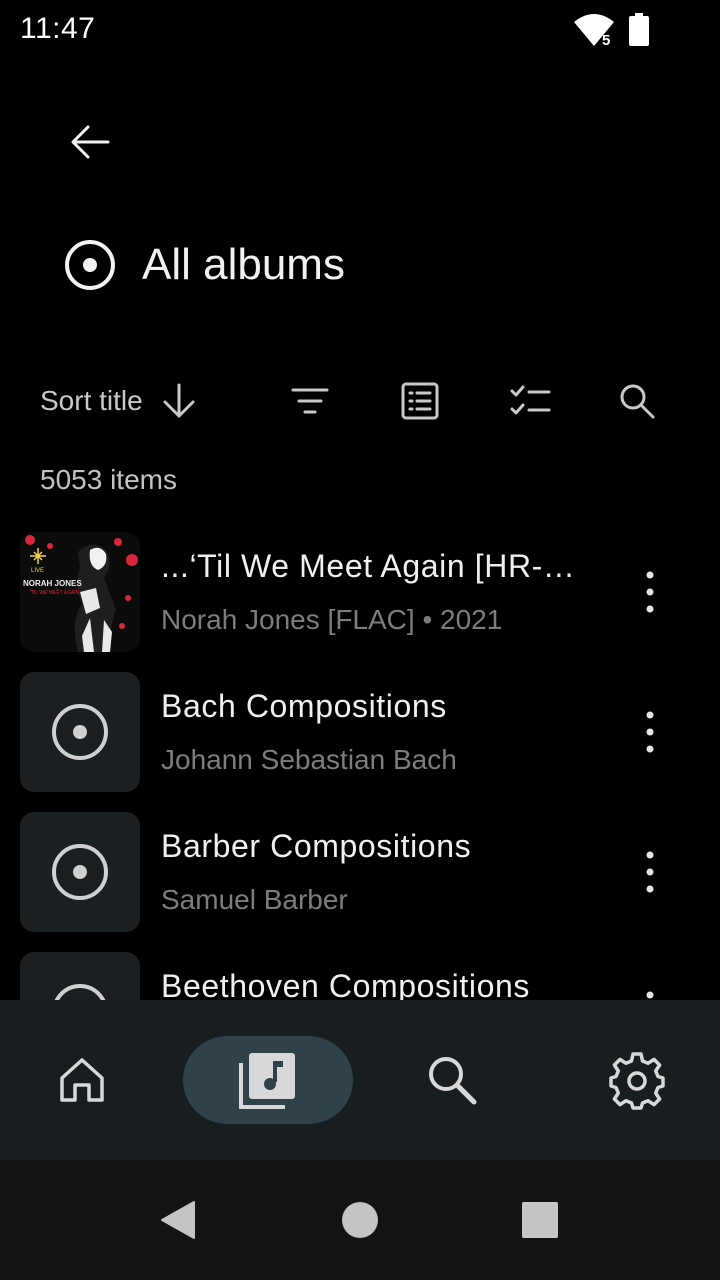  I want to click on wifi-badge: 5, so click(606, 40).